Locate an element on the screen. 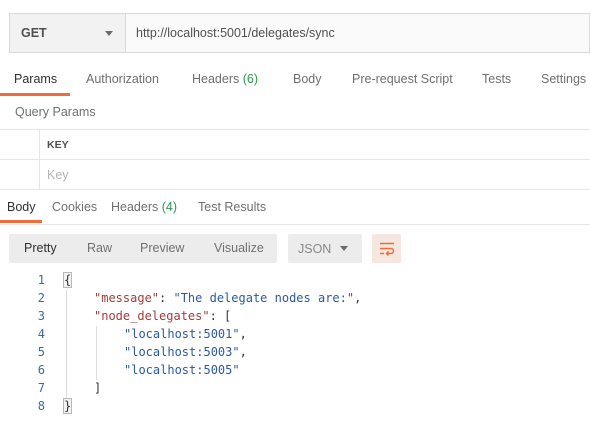  line-number: 4 is located at coordinates (41, 334).